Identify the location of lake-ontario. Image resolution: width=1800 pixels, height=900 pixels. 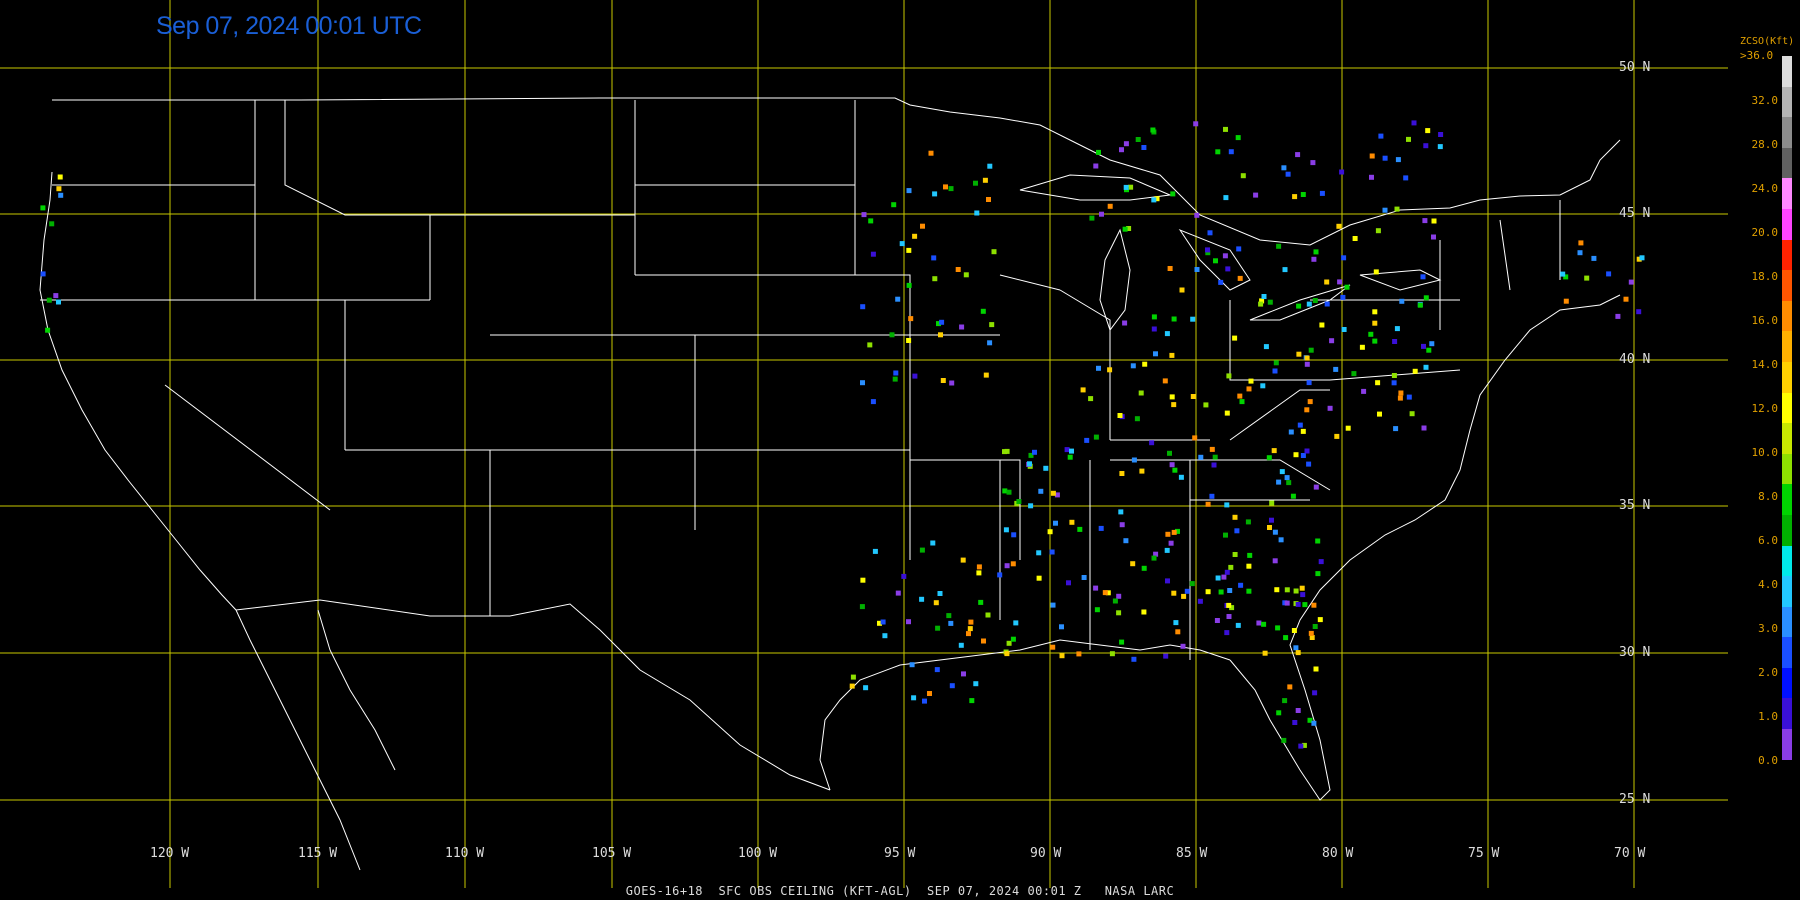
(1400, 280).